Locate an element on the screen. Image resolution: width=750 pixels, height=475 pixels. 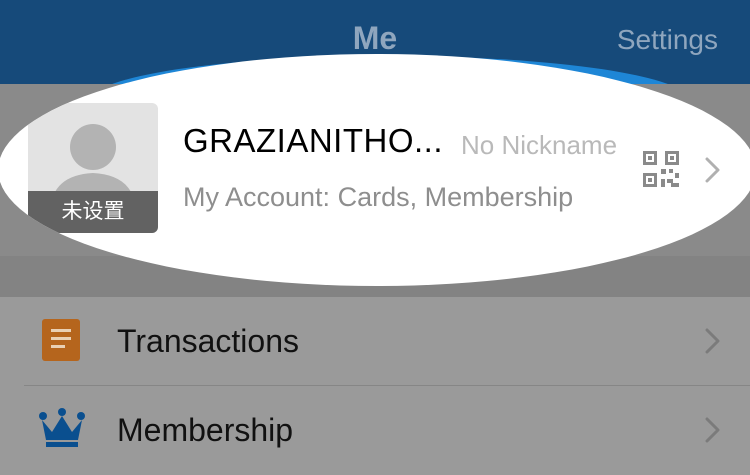
account-summary: My Account: Cards, Membership is located at coordinates (378, 197).